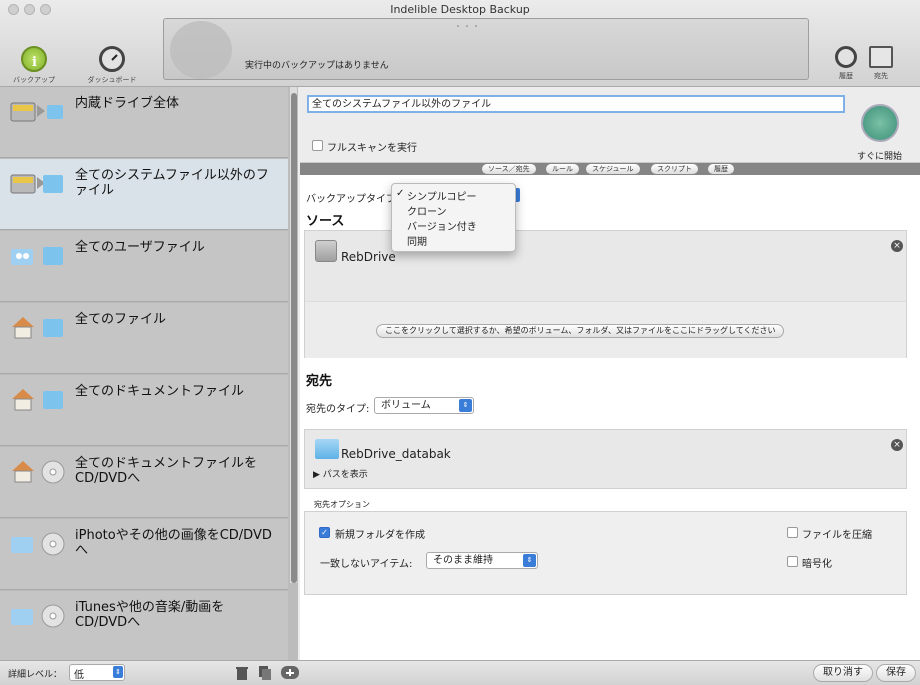  Describe the element at coordinates (172, 183) in the screenshot. I see `backup-set-label: 全てのシステムファイル以外のファイル` at that location.